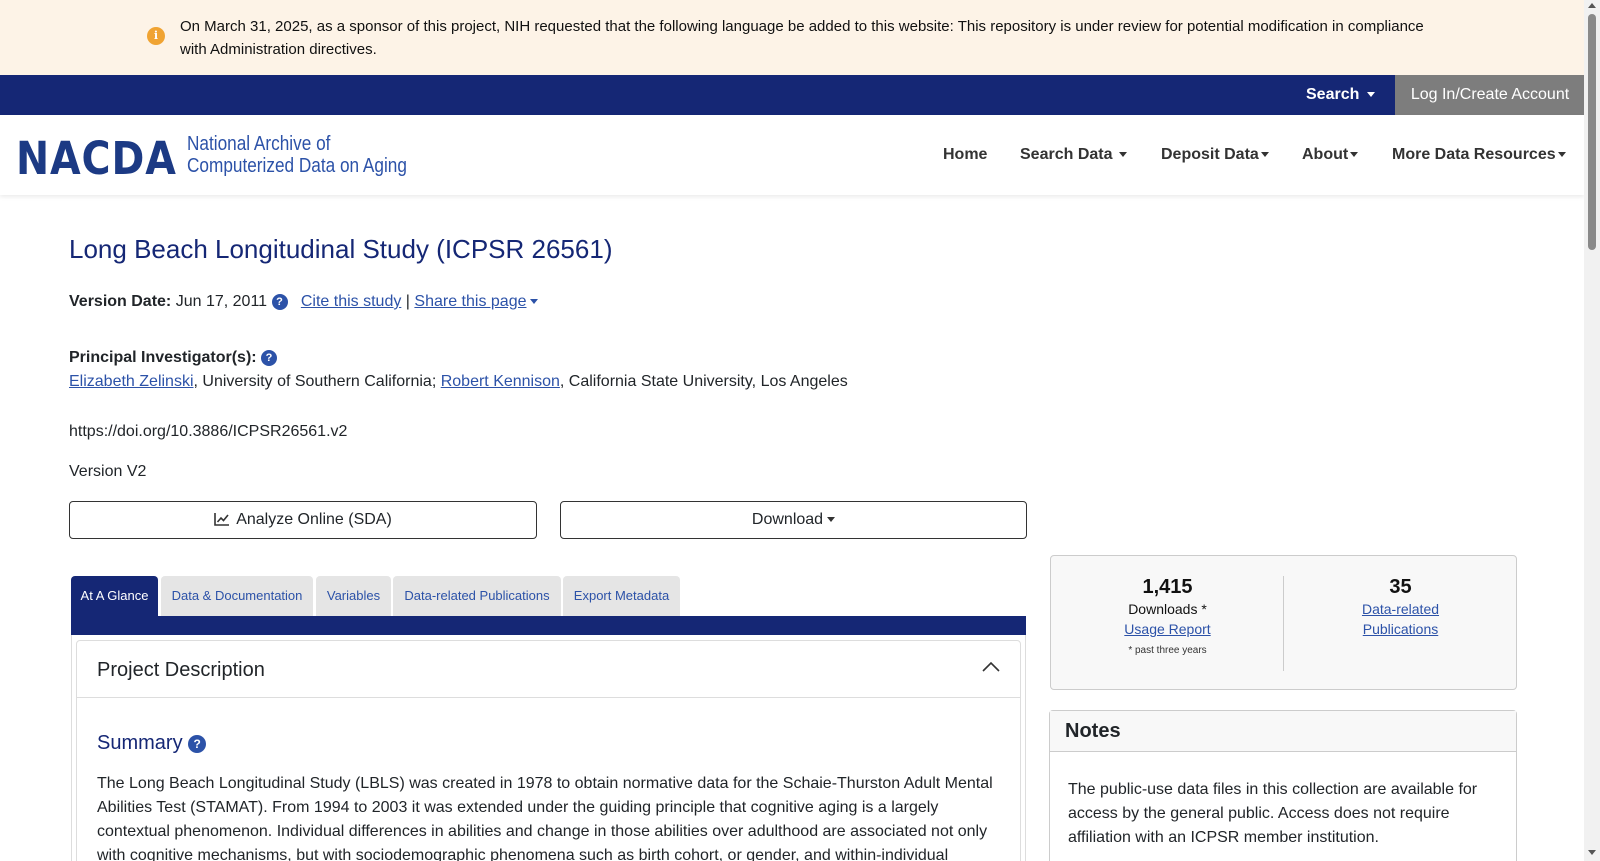  What do you see at coordinates (1210, 154) in the screenshot?
I see `nav-deposit-data-label: Deposit Data` at bounding box center [1210, 154].